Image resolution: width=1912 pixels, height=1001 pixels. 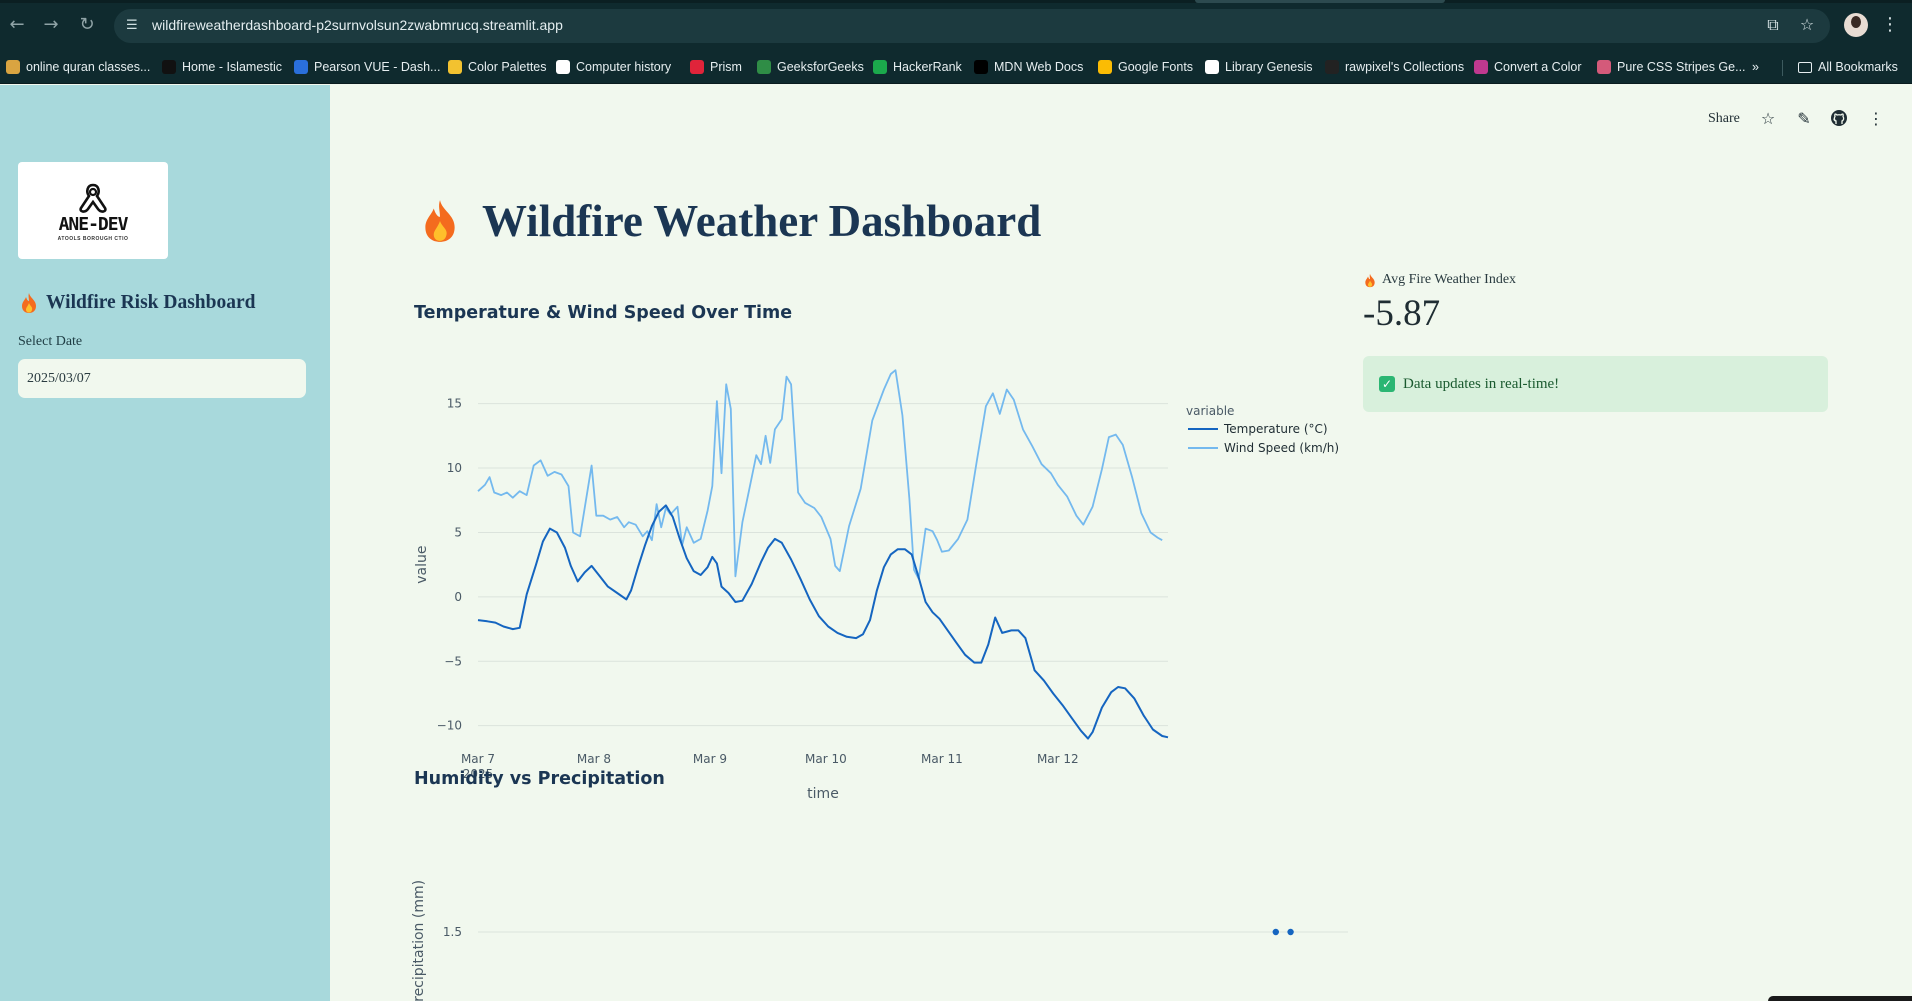 I want to click on active-tab-indicator, so click(x=1320, y=1).